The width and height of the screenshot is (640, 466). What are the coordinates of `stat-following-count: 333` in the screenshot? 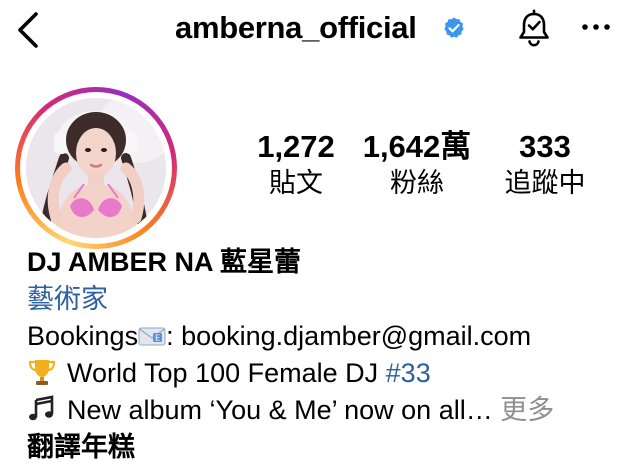 It's located at (545, 146).